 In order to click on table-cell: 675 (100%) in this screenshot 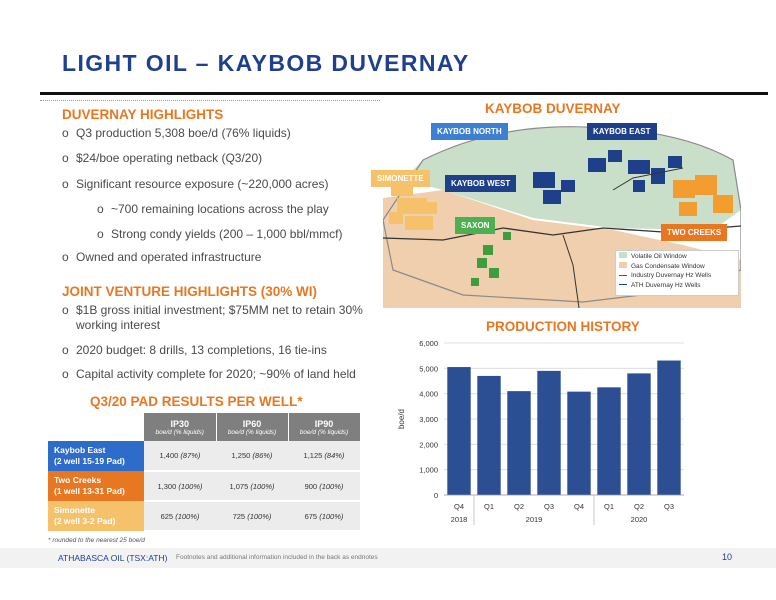, I will do `click(324, 516)`.